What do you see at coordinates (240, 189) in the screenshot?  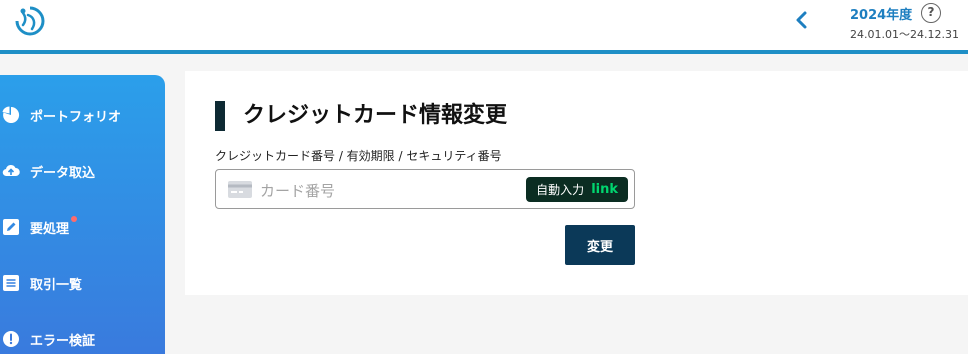 I see `credit-card-icon` at bounding box center [240, 189].